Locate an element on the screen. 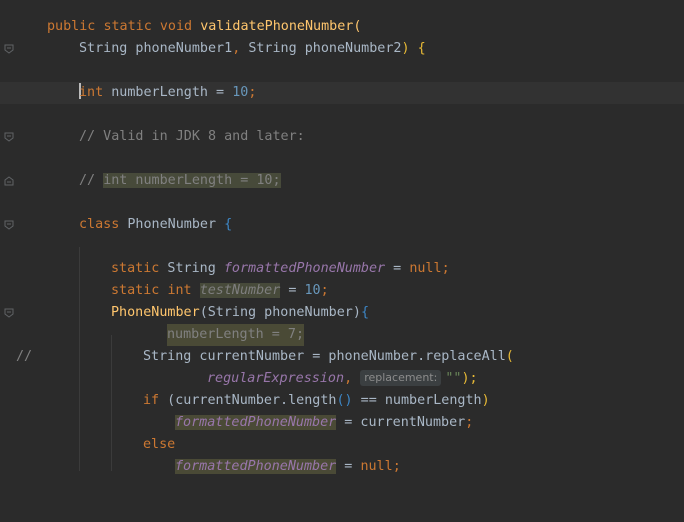 The image size is (684, 522). commented-code: numberLength = 7; is located at coordinates (236, 335).